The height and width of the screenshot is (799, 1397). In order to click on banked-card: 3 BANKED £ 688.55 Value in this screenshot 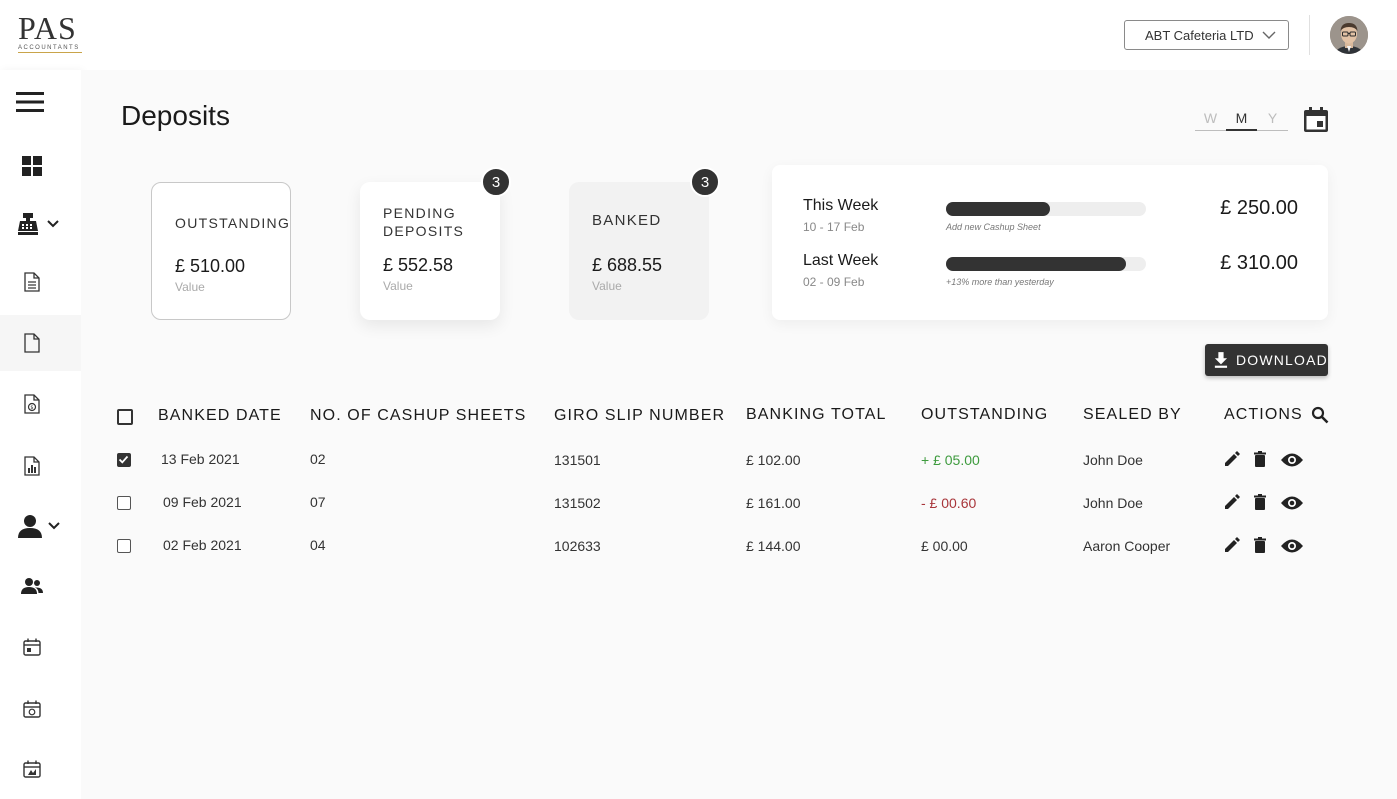, I will do `click(644, 243)`.